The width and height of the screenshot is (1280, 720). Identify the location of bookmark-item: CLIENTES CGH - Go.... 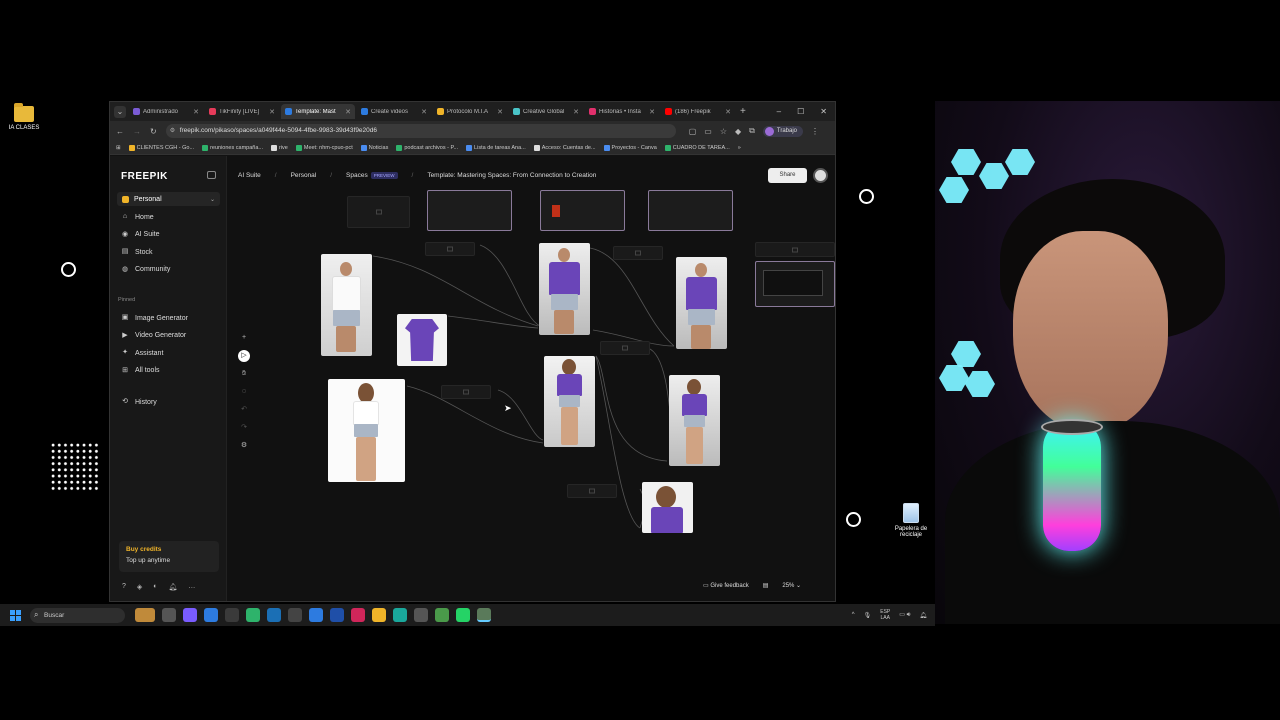
(161, 147).